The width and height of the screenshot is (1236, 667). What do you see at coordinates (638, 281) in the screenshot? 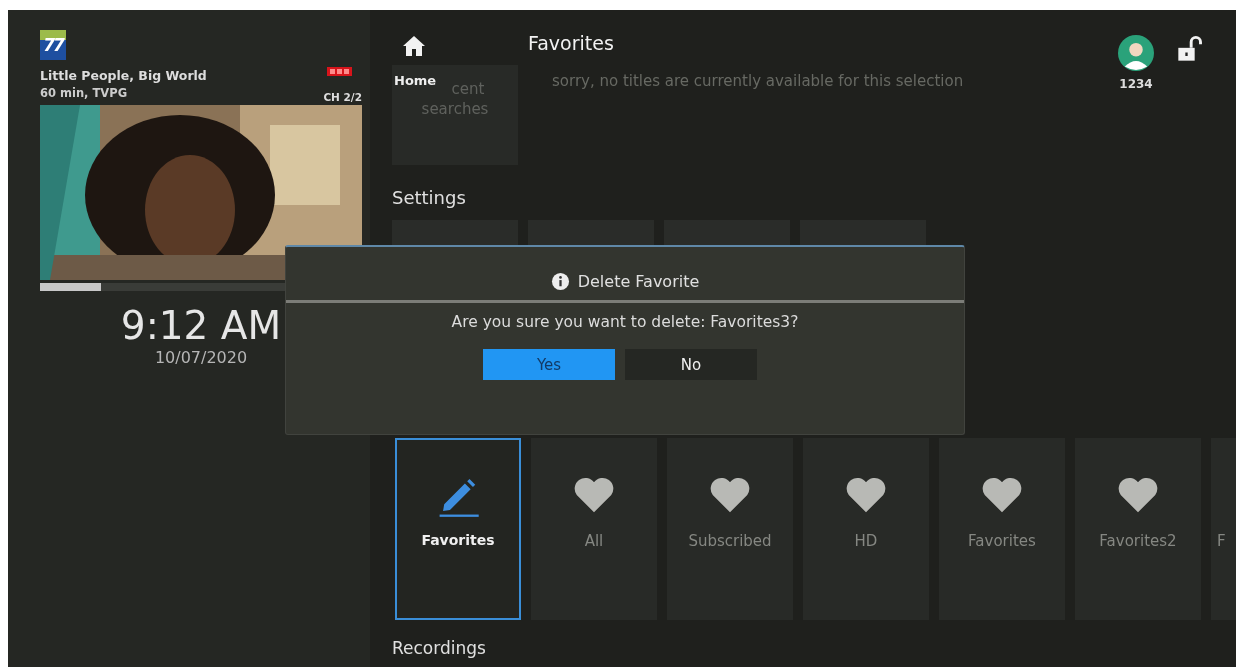
I see `dialog-title: Delete Favorite` at bounding box center [638, 281].